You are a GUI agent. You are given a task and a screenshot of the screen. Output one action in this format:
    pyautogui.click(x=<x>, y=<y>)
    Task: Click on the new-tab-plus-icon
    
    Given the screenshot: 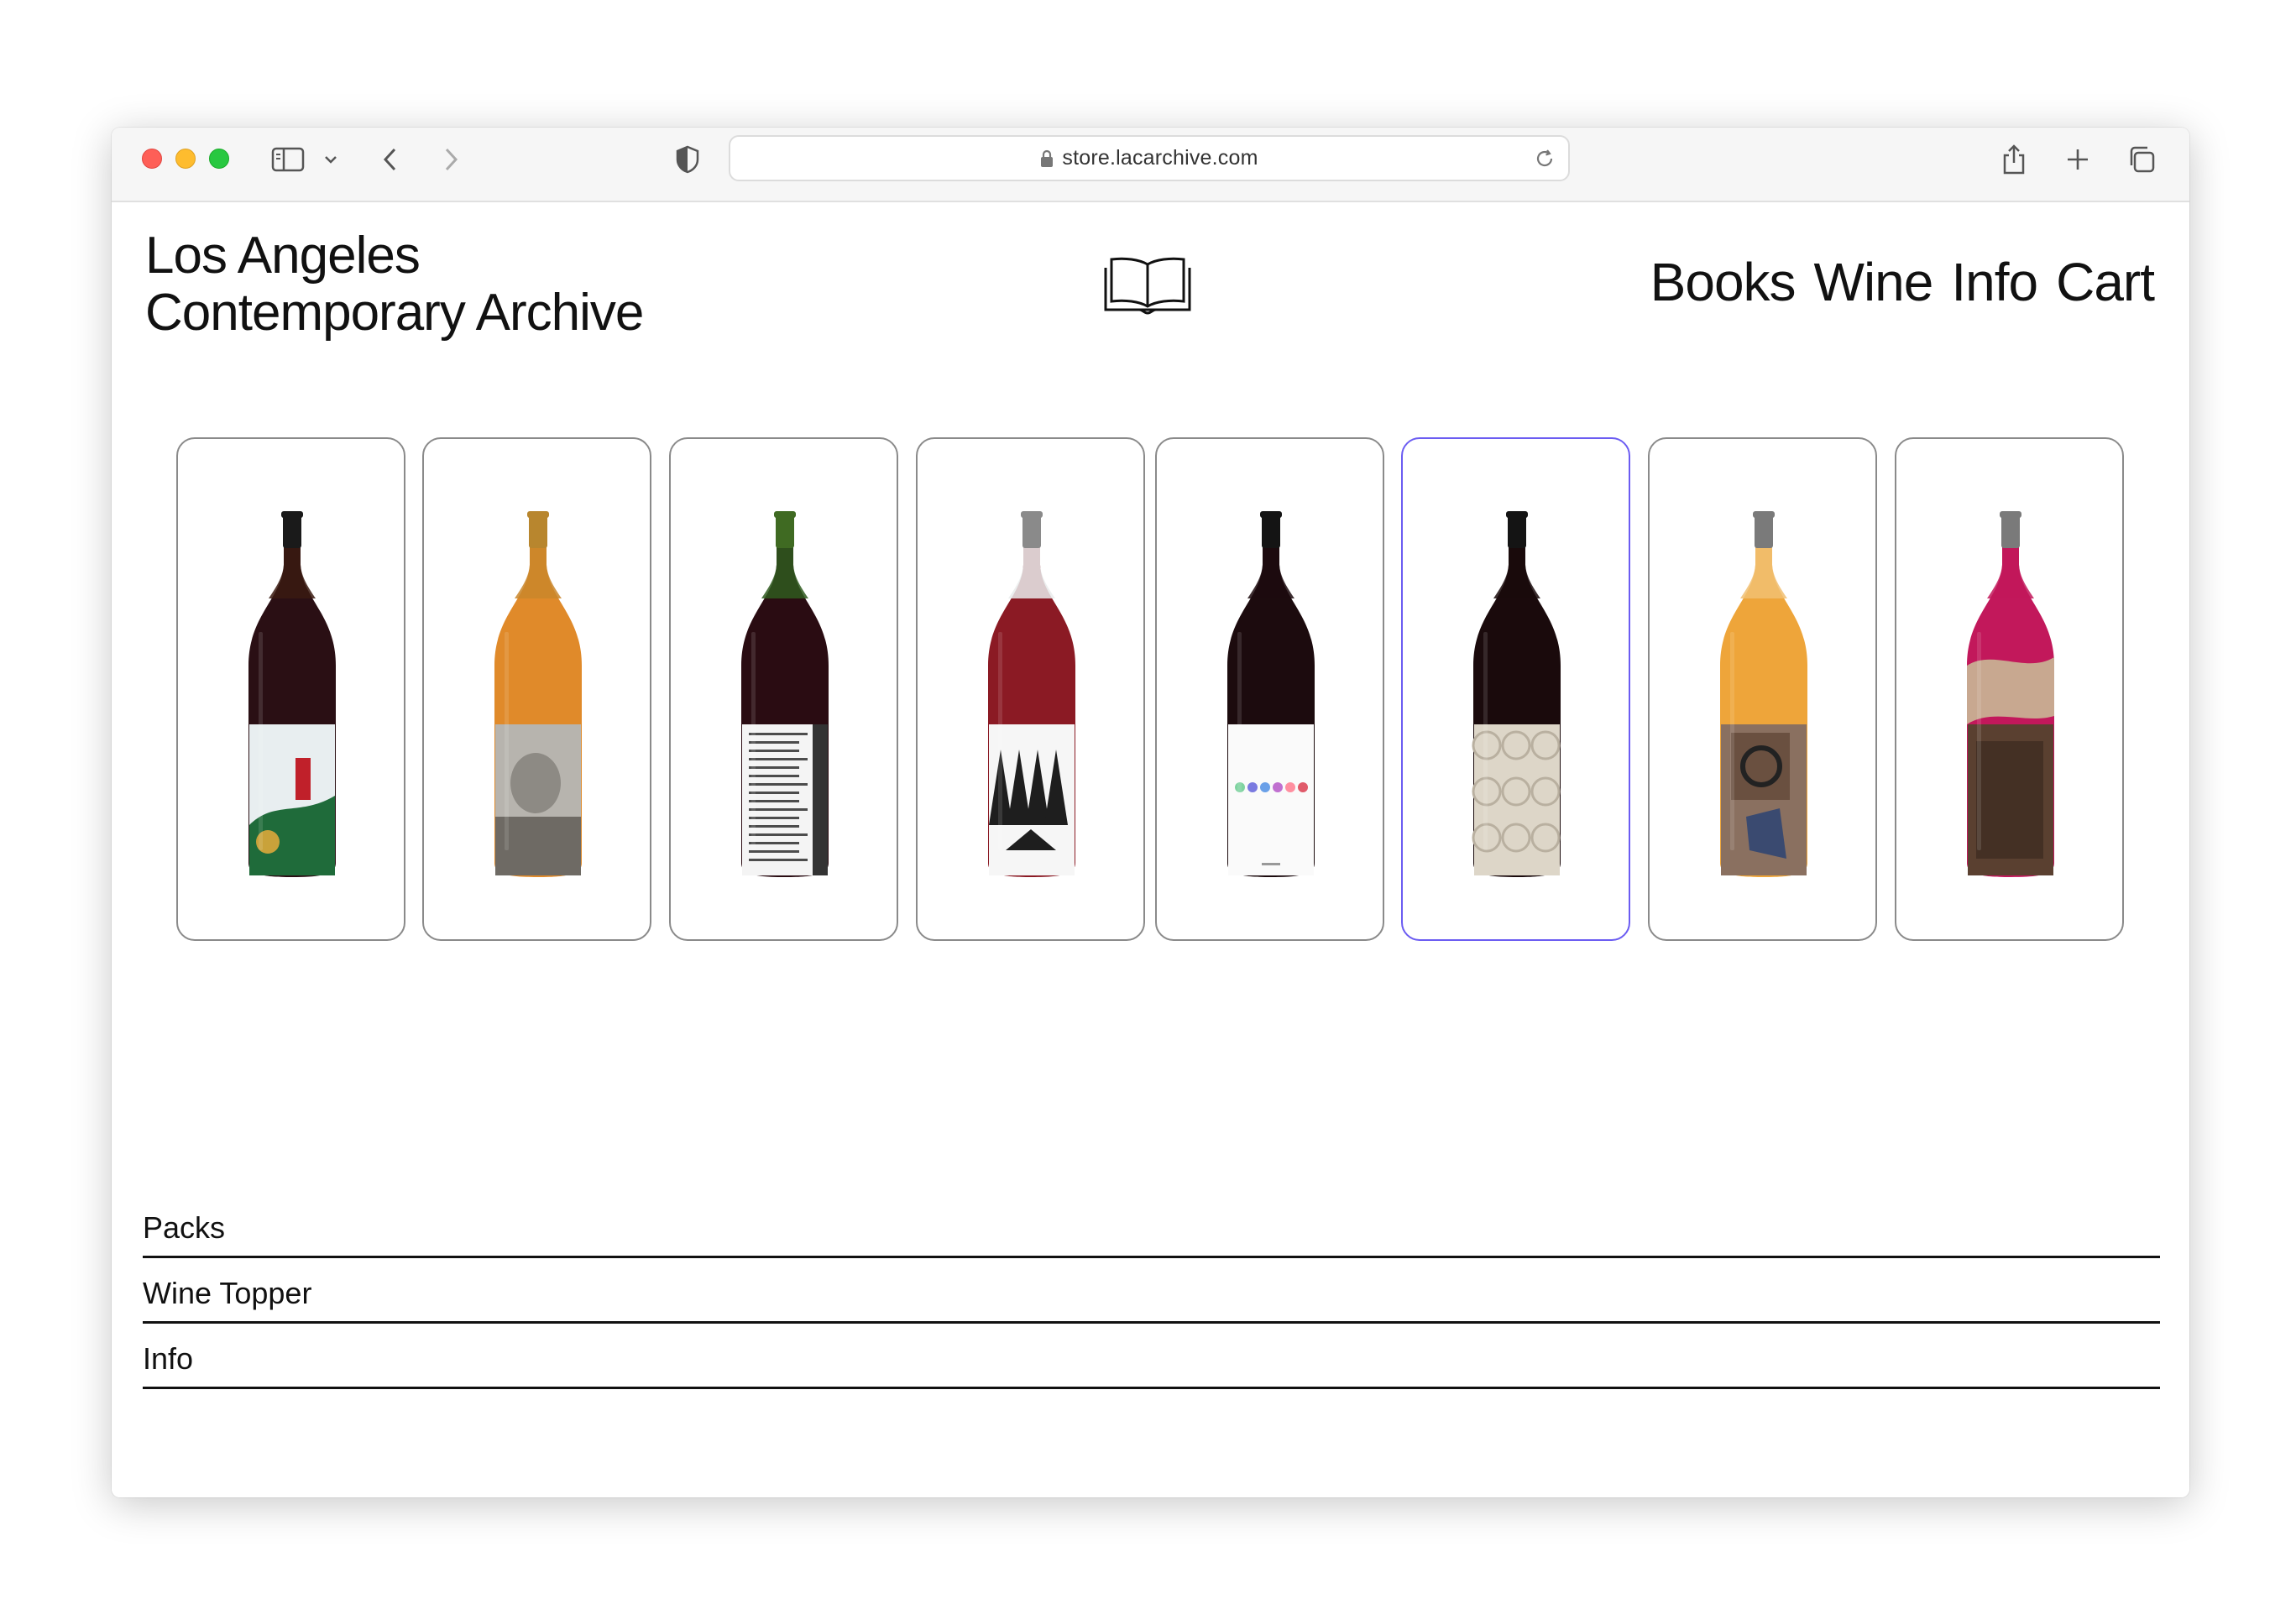 What is the action you would take?
    pyautogui.click(x=2077, y=159)
    